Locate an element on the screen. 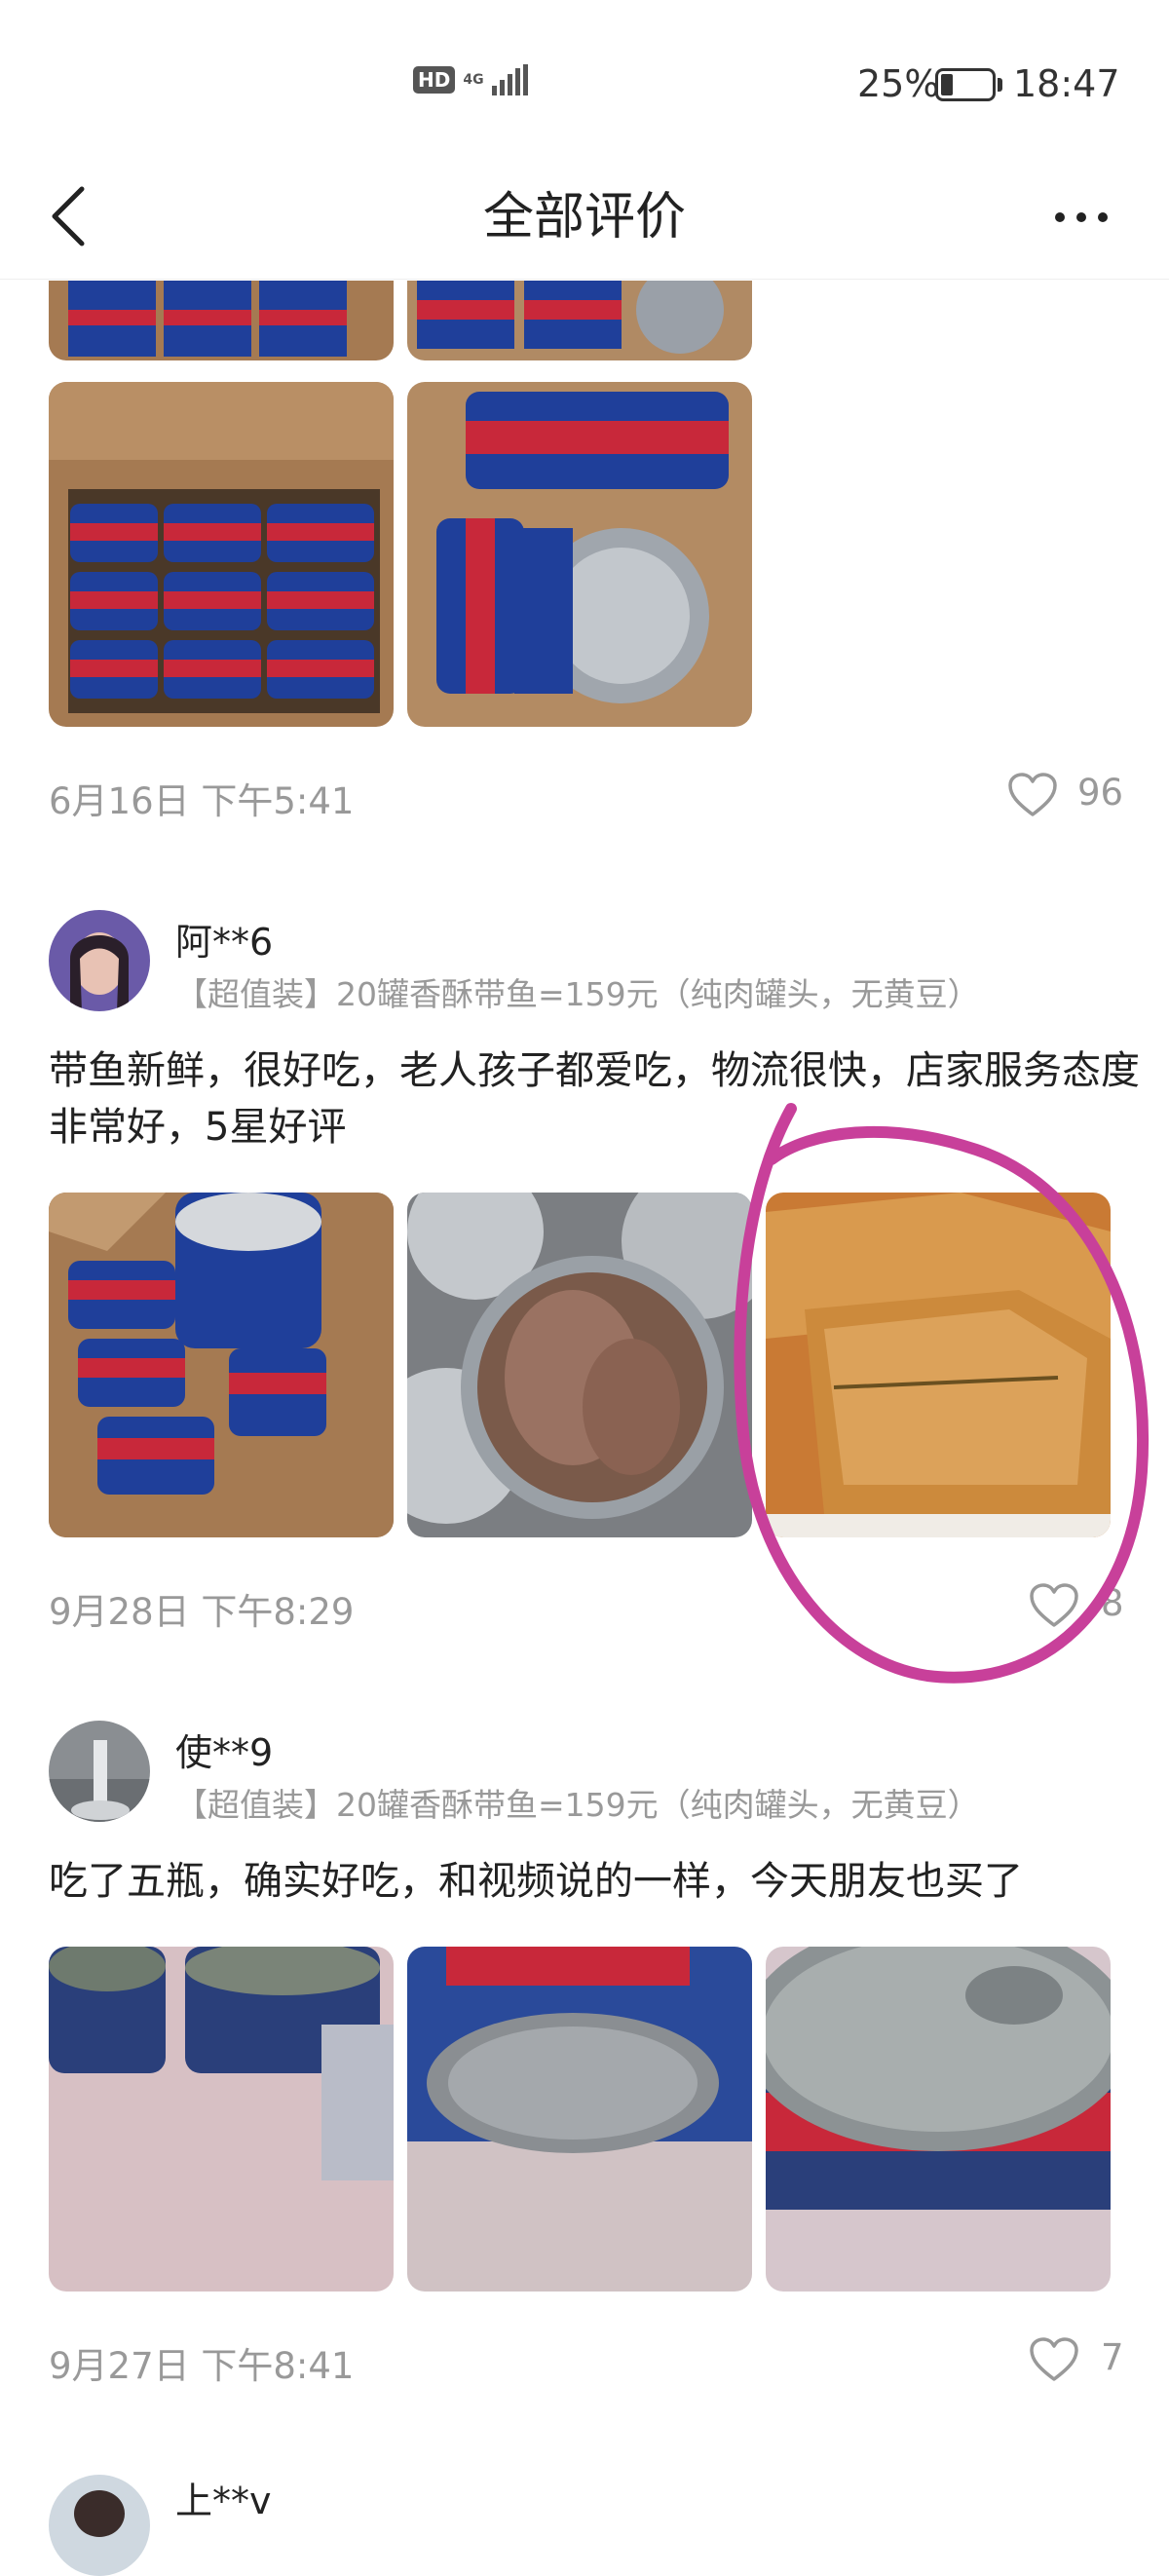 The width and height of the screenshot is (1169, 2576). username: 使**9 is located at coordinates (224, 1752).